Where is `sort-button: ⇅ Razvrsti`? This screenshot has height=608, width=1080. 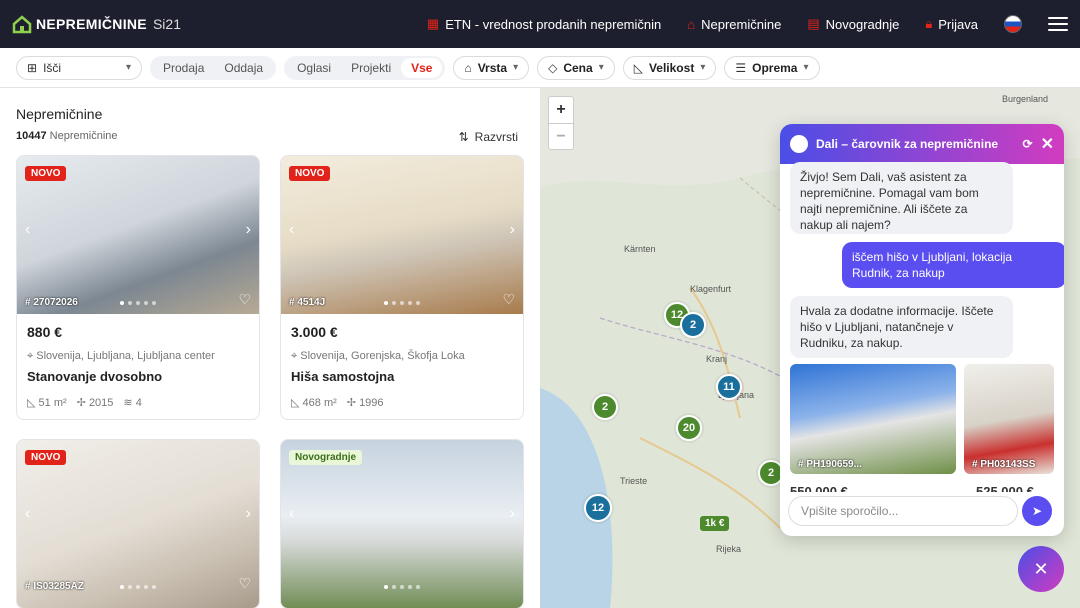 sort-button: ⇅ Razvrsti is located at coordinates (488, 137).